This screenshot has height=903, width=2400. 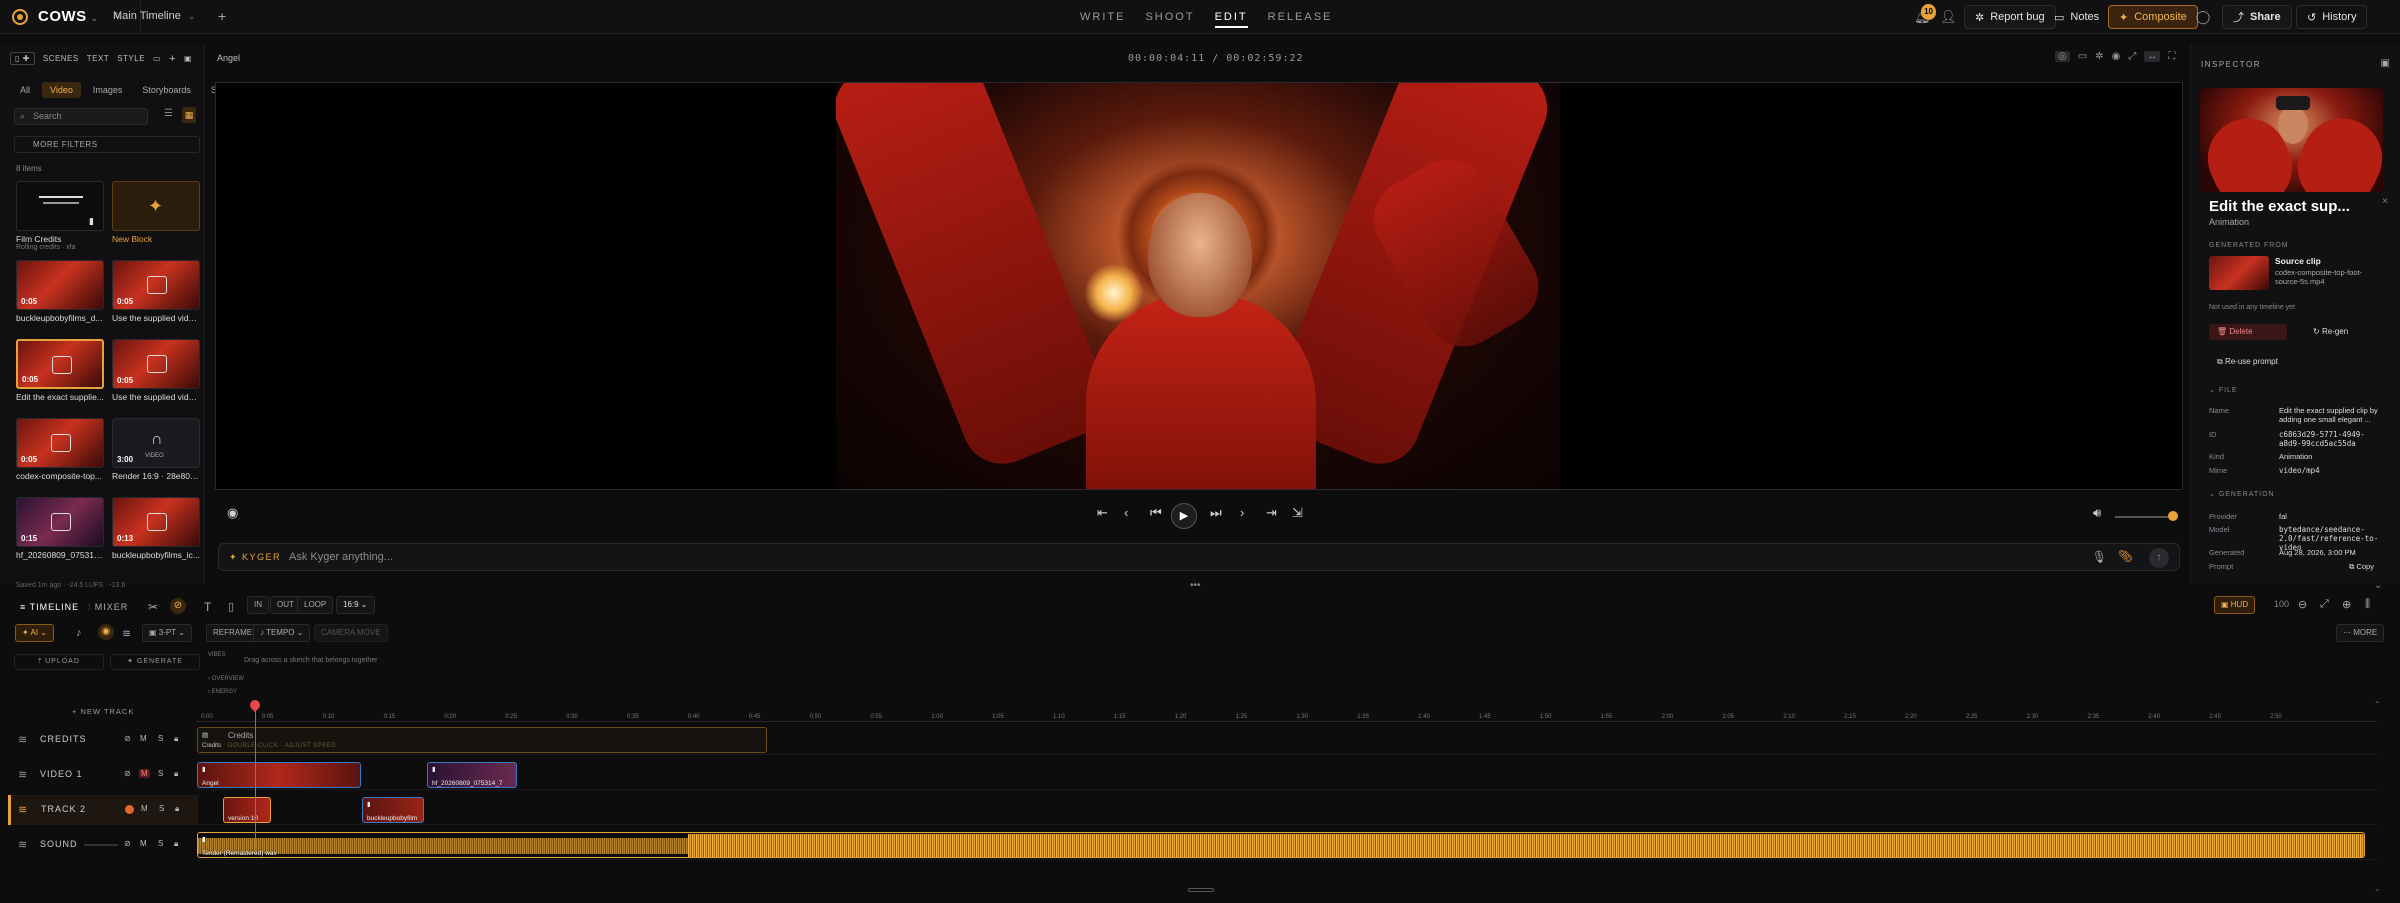 What do you see at coordinates (1126, 512) in the screenshot?
I see `prev-frame-icon: ‹` at bounding box center [1126, 512].